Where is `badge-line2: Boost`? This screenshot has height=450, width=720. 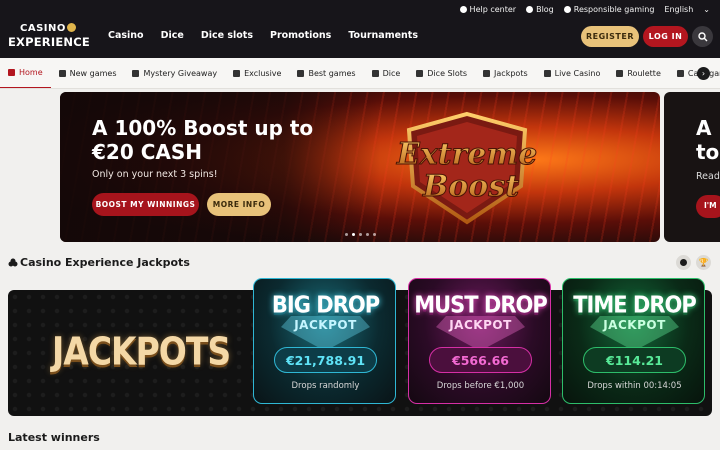 badge-line2: Boost is located at coordinates (470, 186).